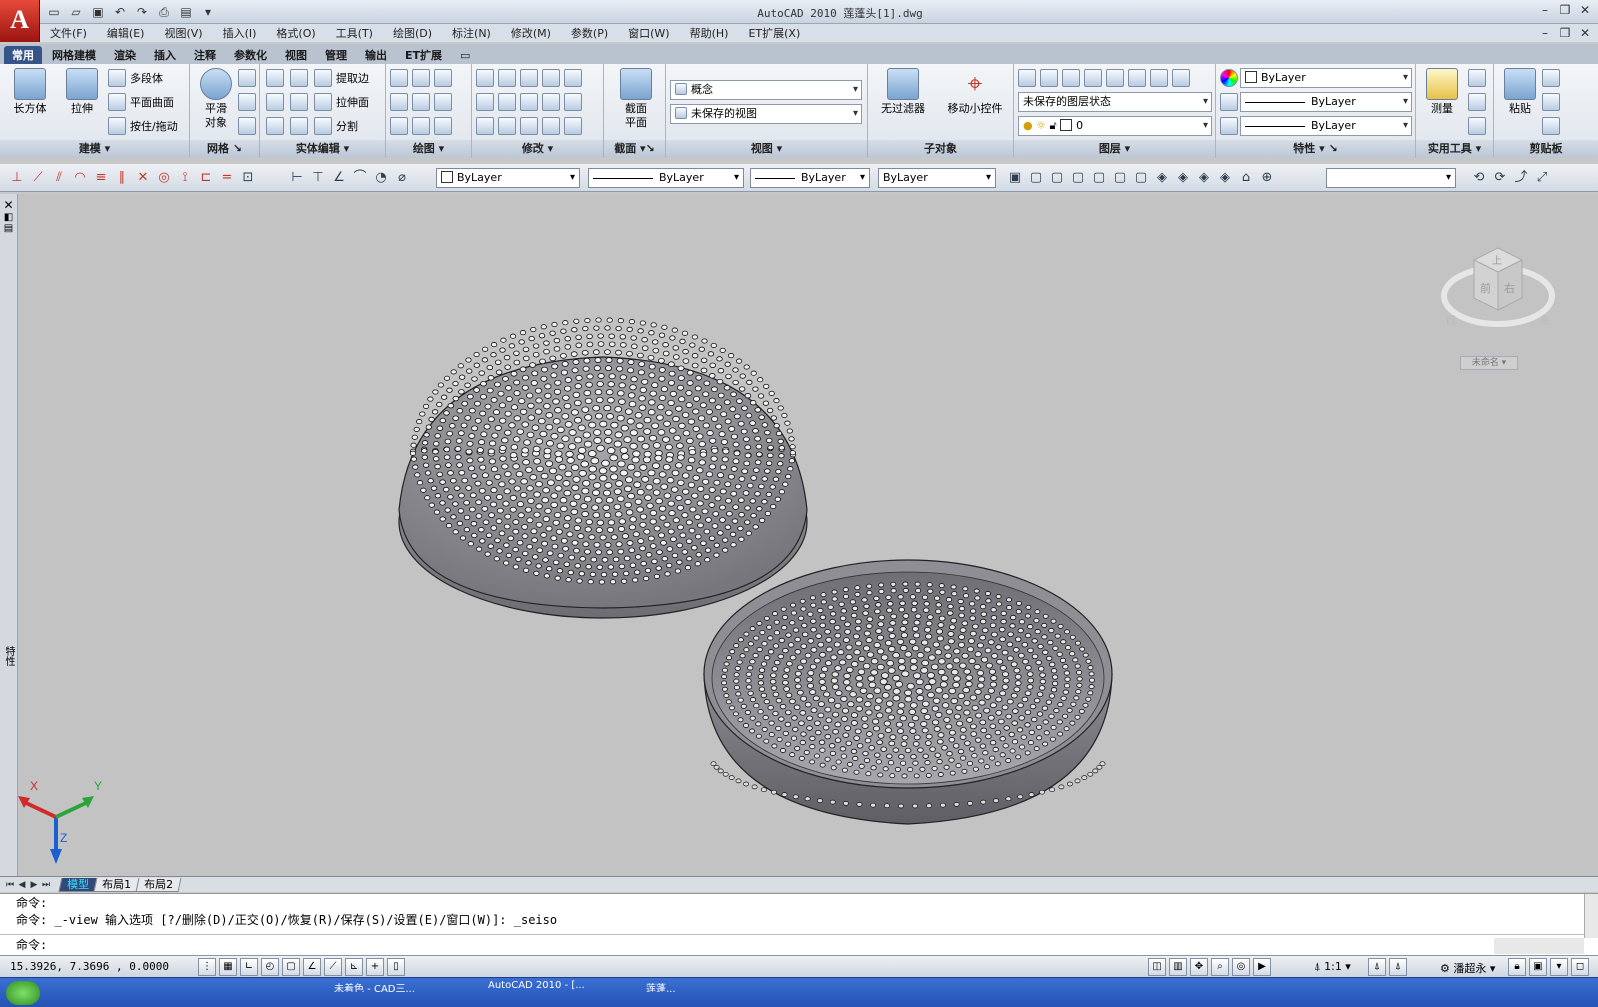 Image resolution: width=1598 pixels, height=1007 pixels. I want to click on menu-format: 格式(O), so click(295, 33).